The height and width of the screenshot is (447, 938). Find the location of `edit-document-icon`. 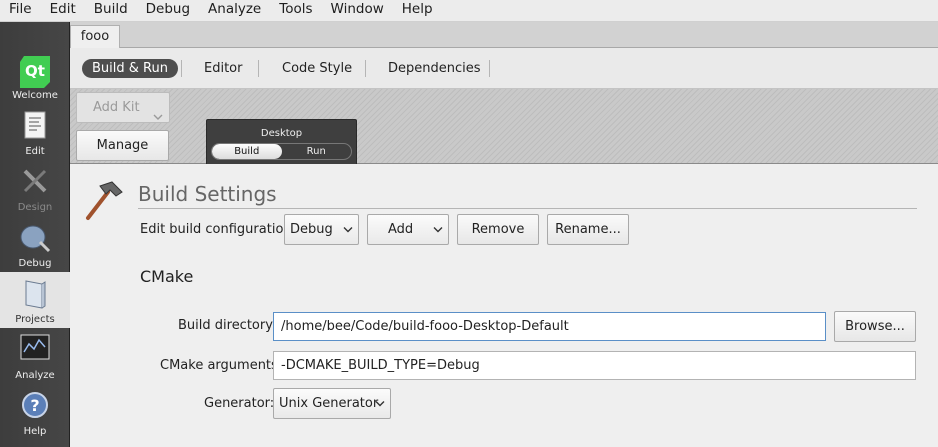

edit-document-icon is located at coordinates (35, 127).